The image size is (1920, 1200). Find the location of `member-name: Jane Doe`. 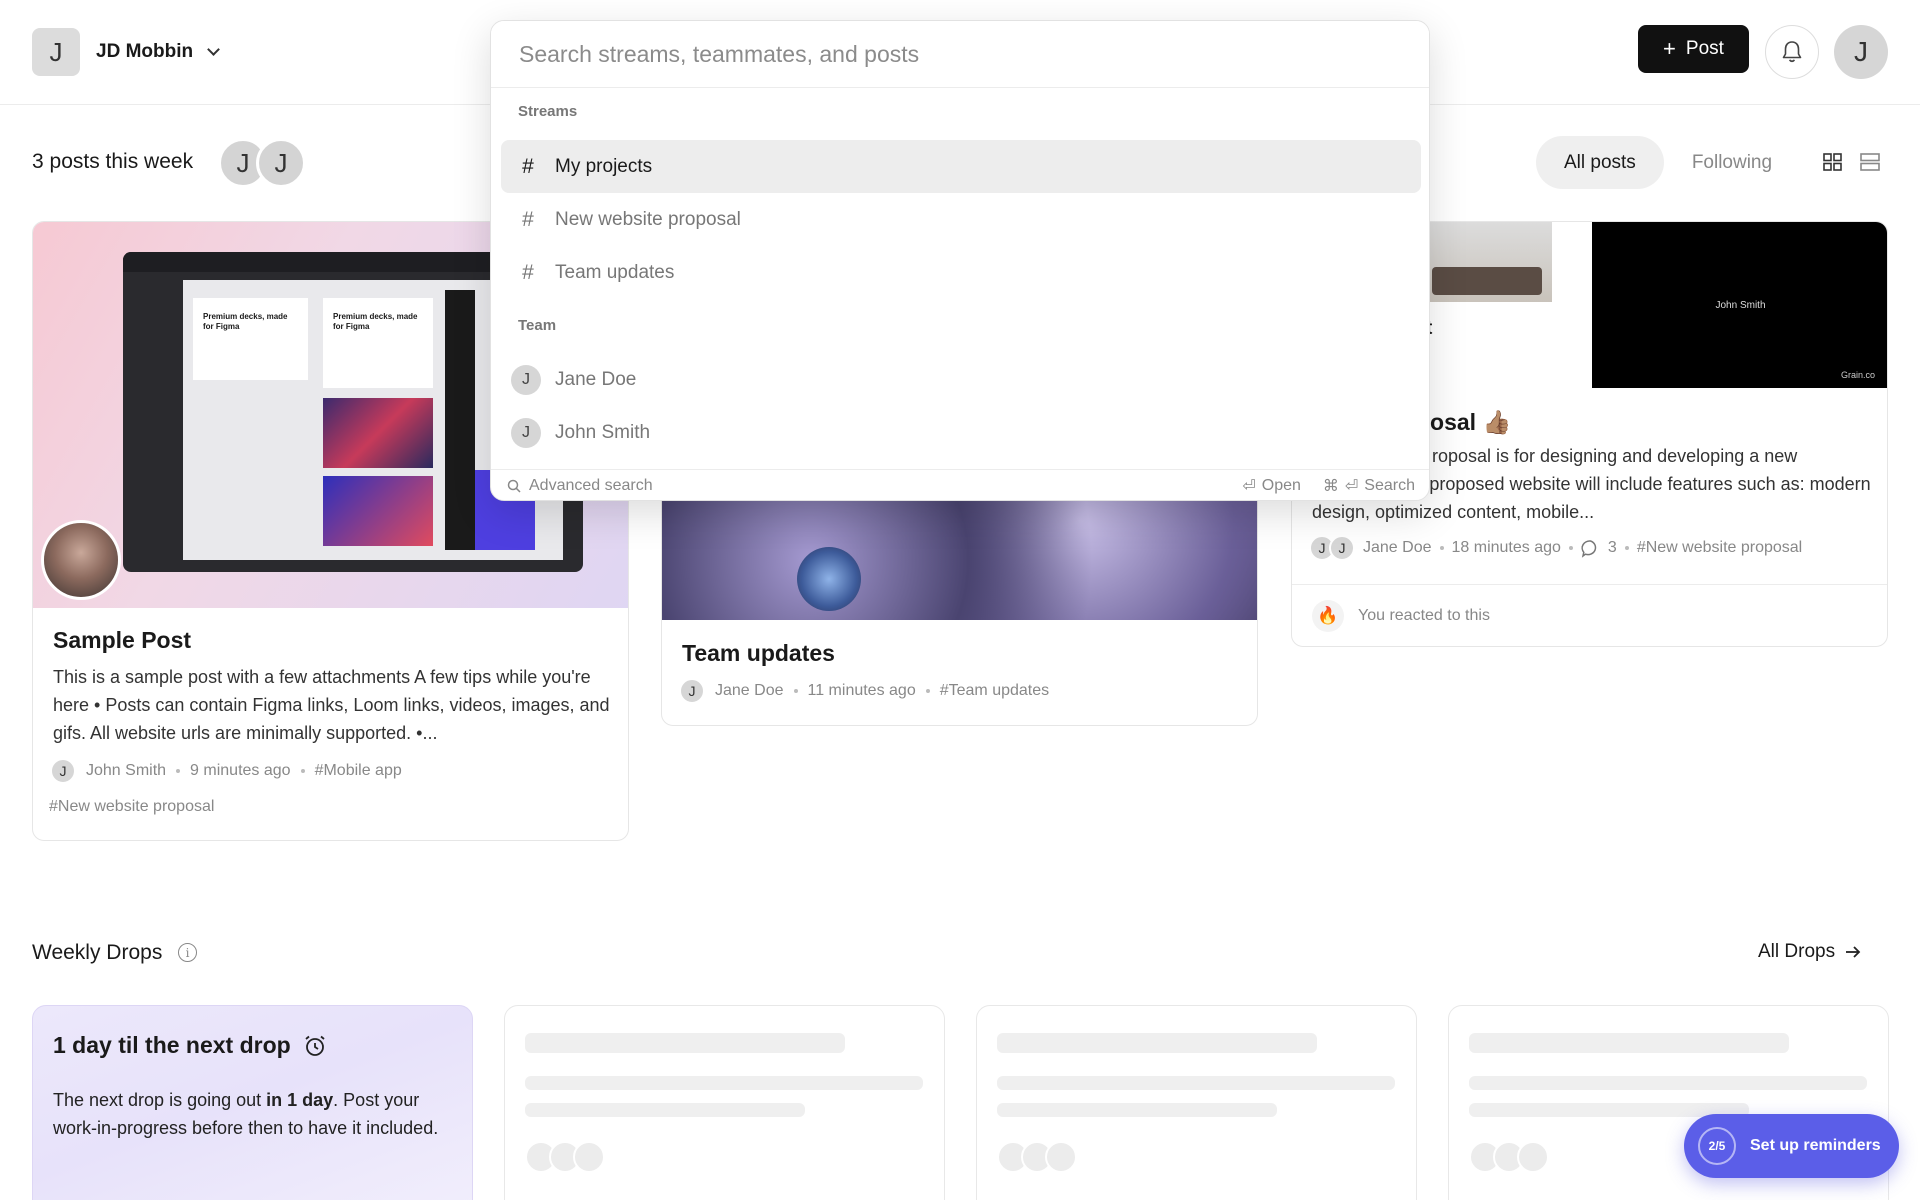

member-name: Jane Doe is located at coordinates (596, 379).